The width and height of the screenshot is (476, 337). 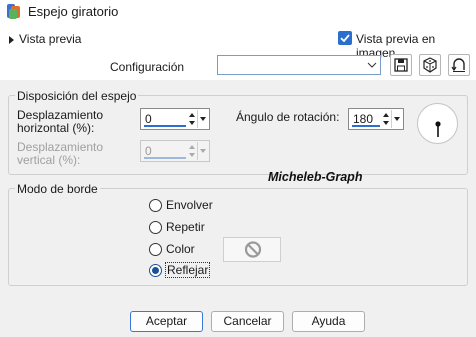 What do you see at coordinates (189, 205) in the screenshot?
I see `radio-wrap-label: Envolver` at bounding box center [189, 205].